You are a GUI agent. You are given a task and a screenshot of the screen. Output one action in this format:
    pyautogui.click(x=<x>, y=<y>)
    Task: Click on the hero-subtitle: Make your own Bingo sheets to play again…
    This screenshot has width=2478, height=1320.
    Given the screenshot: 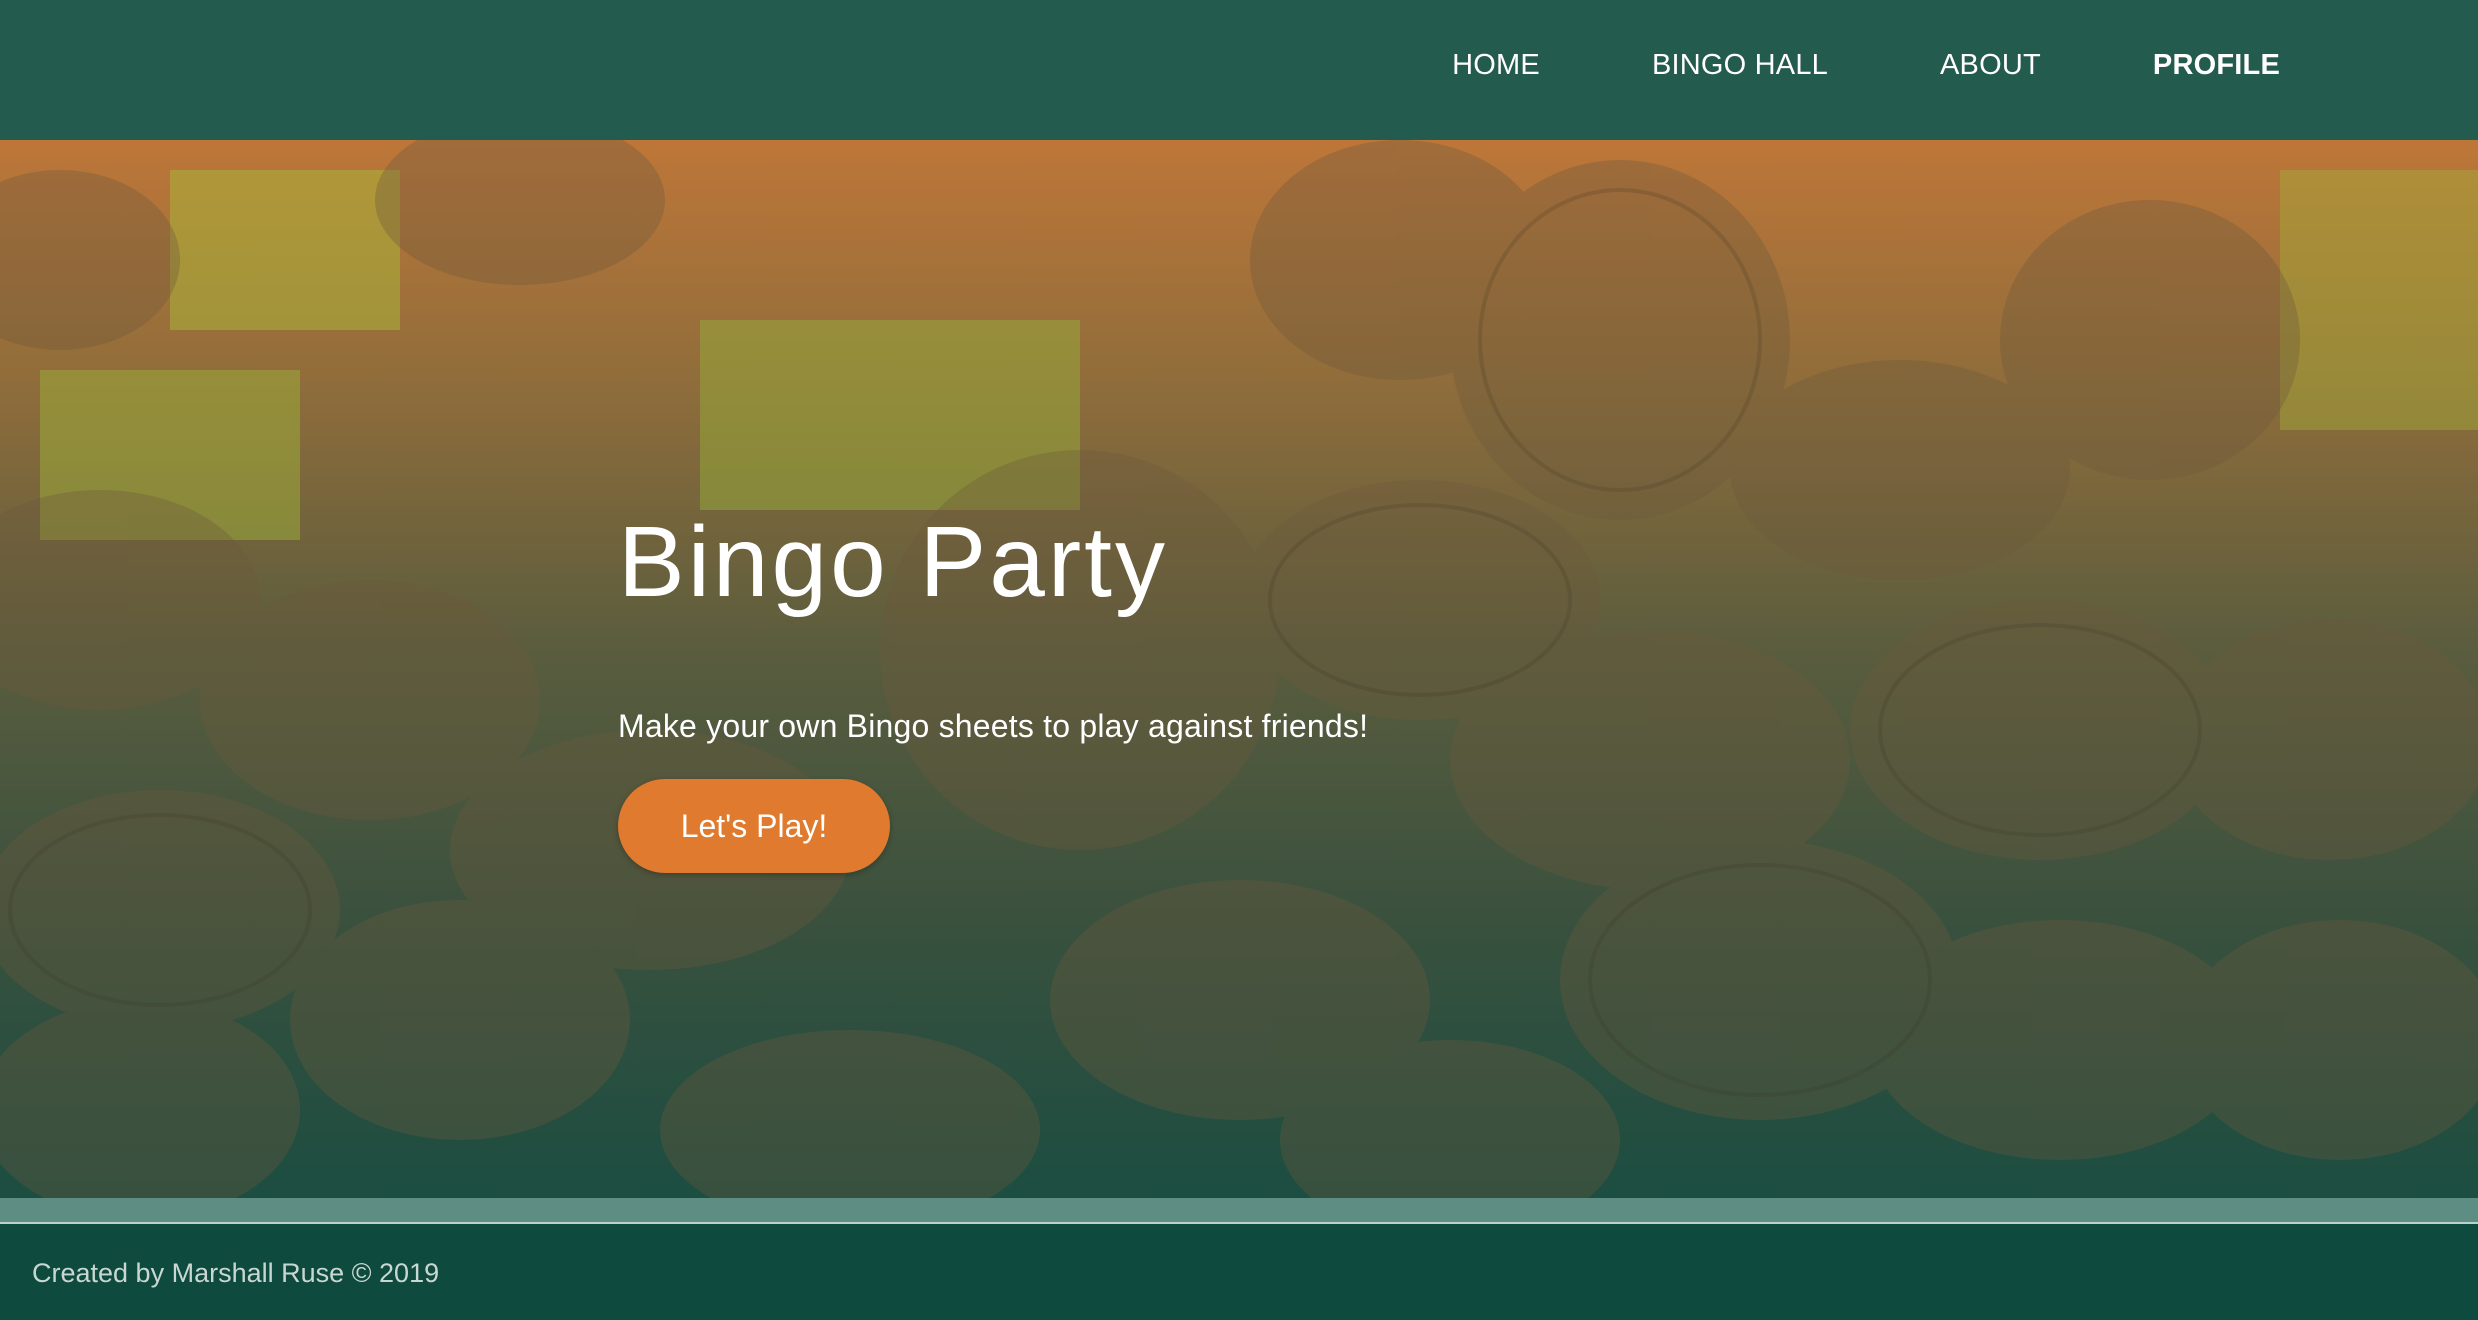 What is the action you would take?
    pyautogui.click(x=993, y=726)
    